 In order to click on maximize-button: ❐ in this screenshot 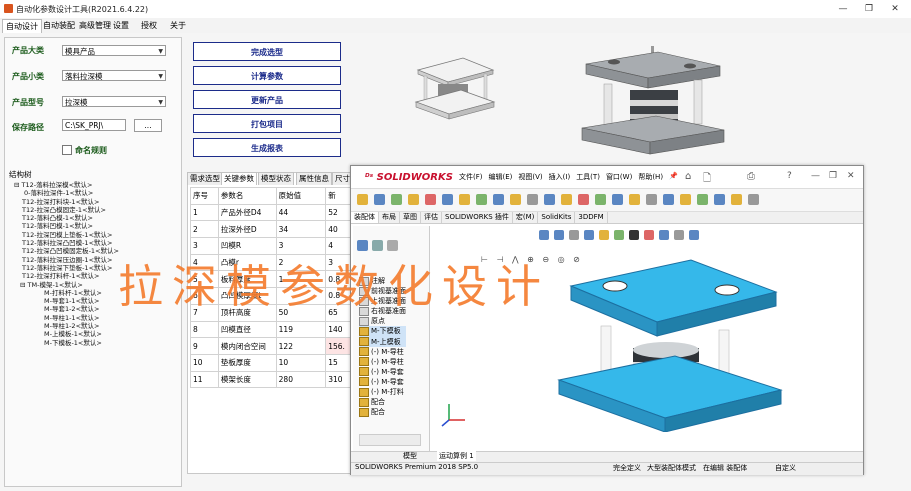, I will do `click(869, 9)`.